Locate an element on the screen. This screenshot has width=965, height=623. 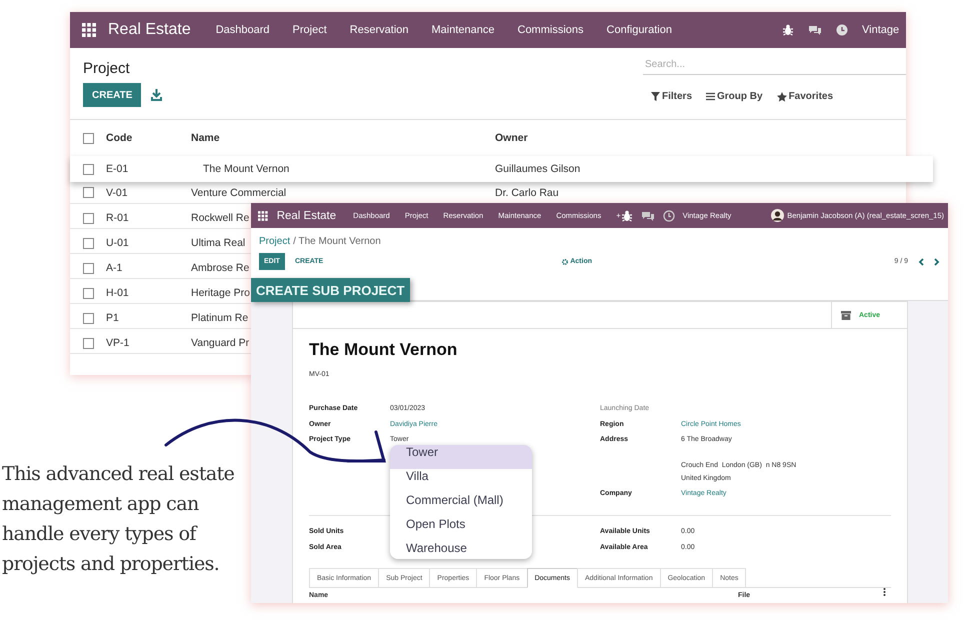
company-name: Vintage is located at coordinates (881, 30).